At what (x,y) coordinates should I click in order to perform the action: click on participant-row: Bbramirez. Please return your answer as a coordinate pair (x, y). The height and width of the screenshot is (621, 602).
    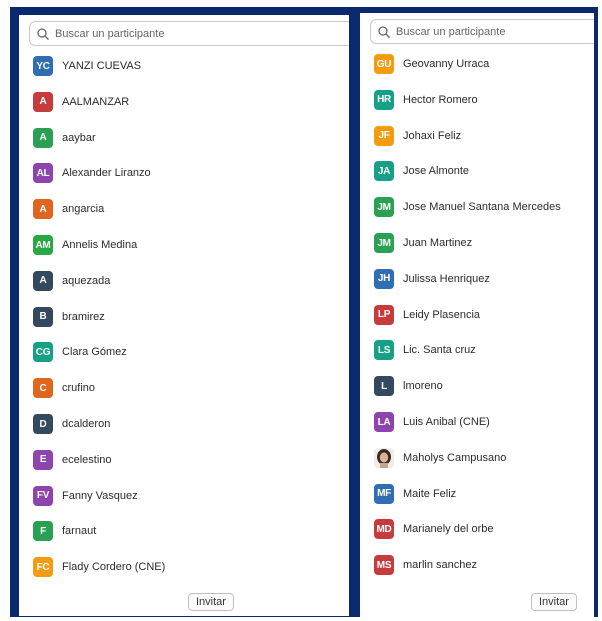
    Looking at the image, I should click on (184, 317).